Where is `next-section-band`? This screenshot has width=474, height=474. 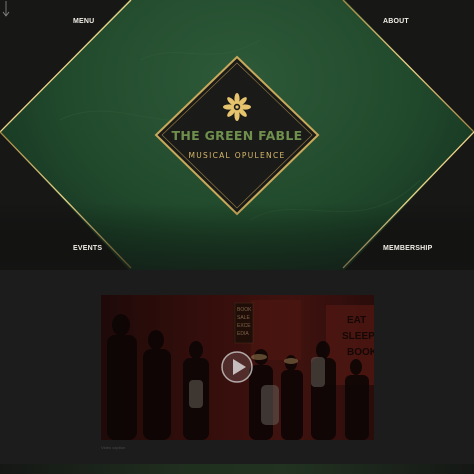
next-section-band is located at coordinates (237, 469).